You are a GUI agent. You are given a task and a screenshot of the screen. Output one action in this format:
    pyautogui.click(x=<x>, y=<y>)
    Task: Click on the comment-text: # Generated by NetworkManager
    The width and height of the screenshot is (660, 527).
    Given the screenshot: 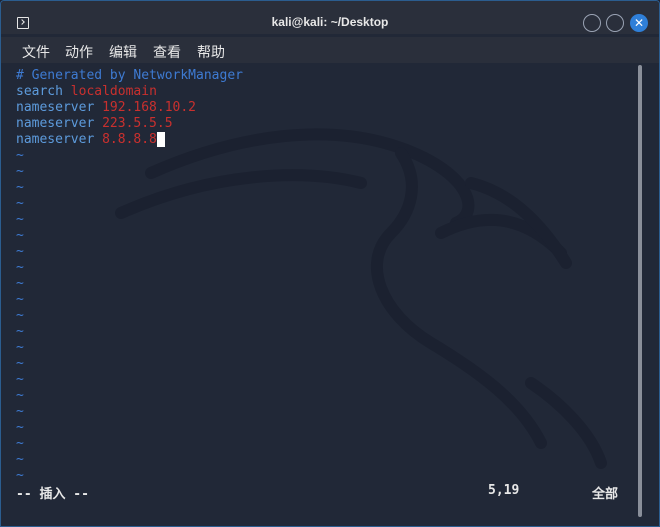 What is the action you would take?
    pyautogui.click(x=129, y=75)
    